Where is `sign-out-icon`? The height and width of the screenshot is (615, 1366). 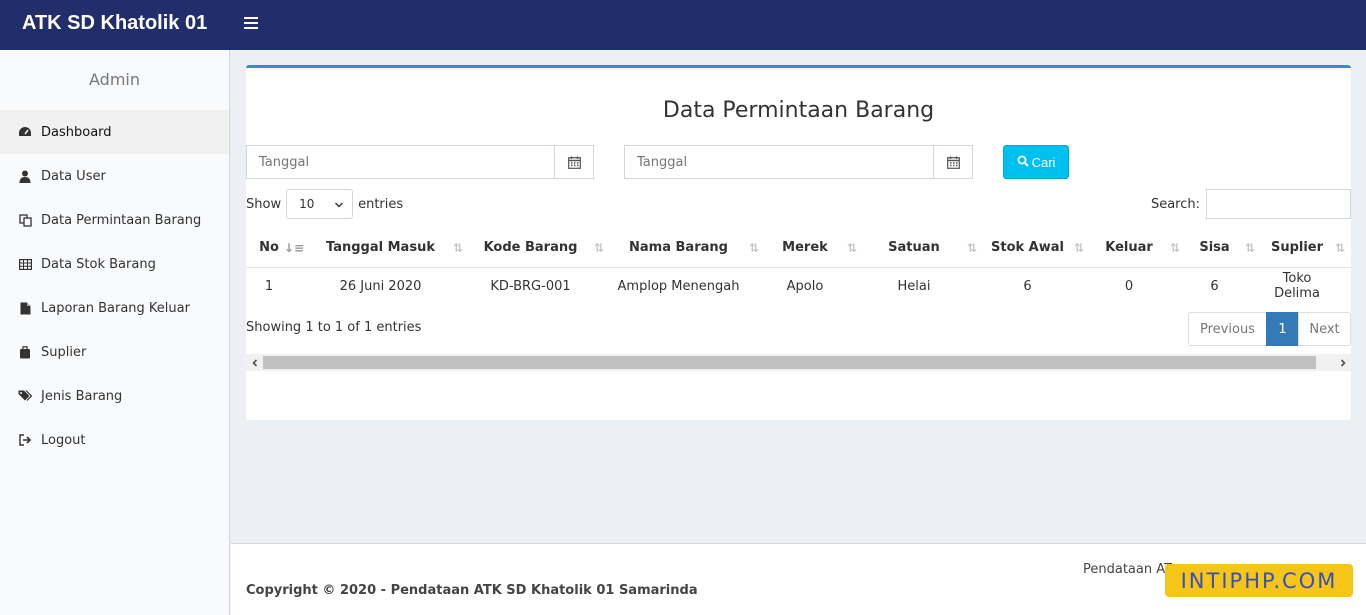 sign-out-icon is located at coordinates (25, 440).